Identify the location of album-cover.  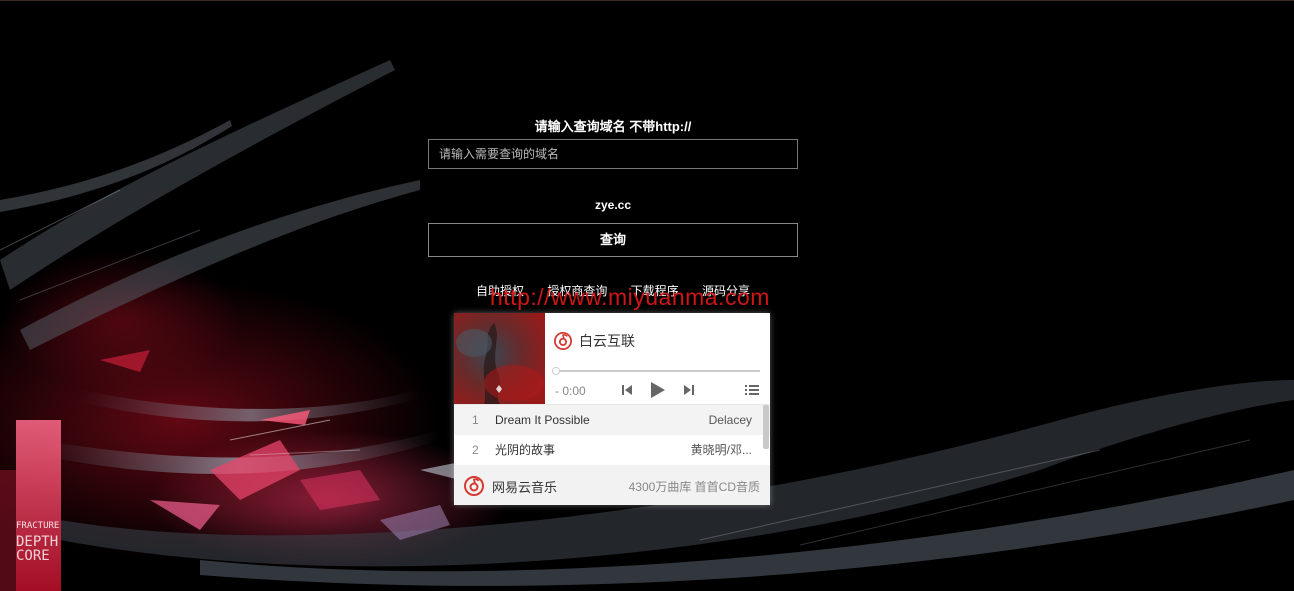
(499, 358).